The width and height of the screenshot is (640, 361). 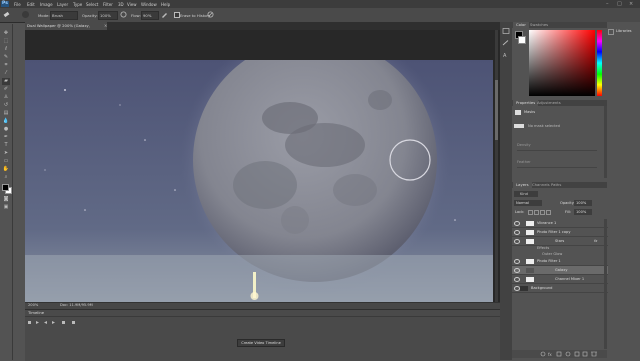 What do you see at coordinates (549, 103) in the screenshot?
I see `tab-adjustments: Adjustments` at bounding box center [549, 103].